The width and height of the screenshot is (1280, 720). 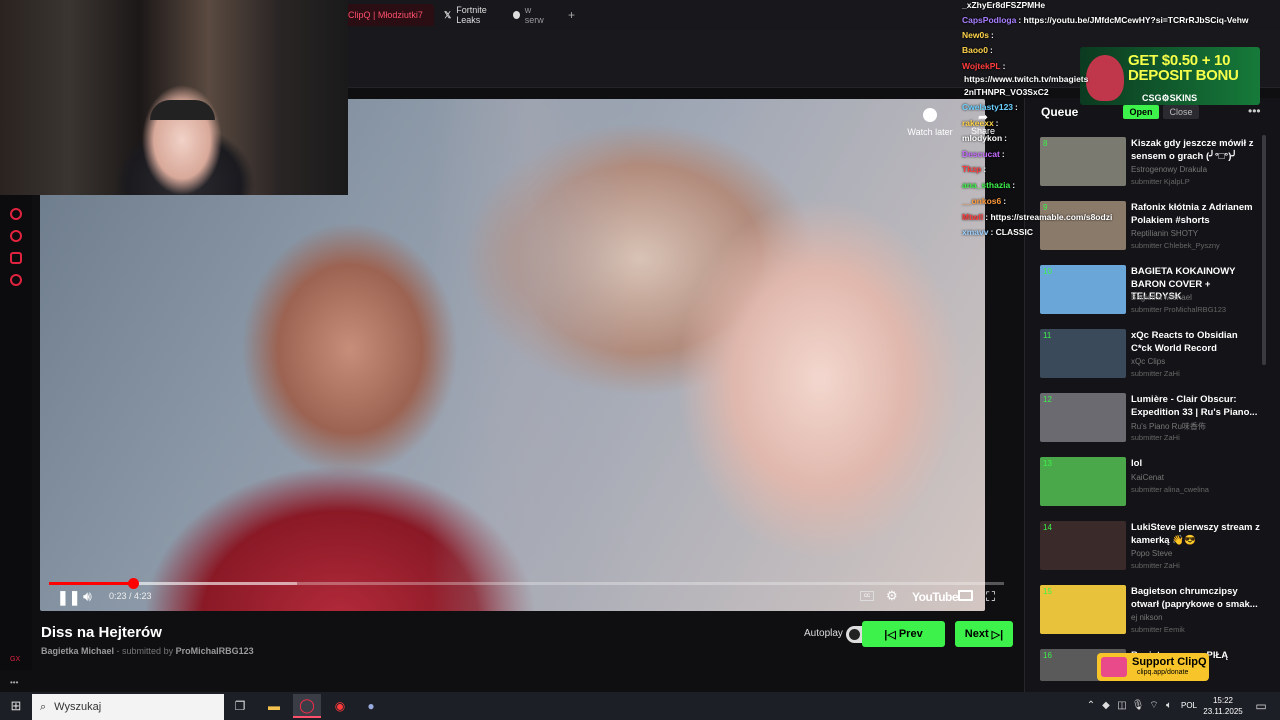 What do you see at coordinates (68, 597) in the screenshot?
I see `pause-icon: ❚❚` at bounding box center [68, 597].